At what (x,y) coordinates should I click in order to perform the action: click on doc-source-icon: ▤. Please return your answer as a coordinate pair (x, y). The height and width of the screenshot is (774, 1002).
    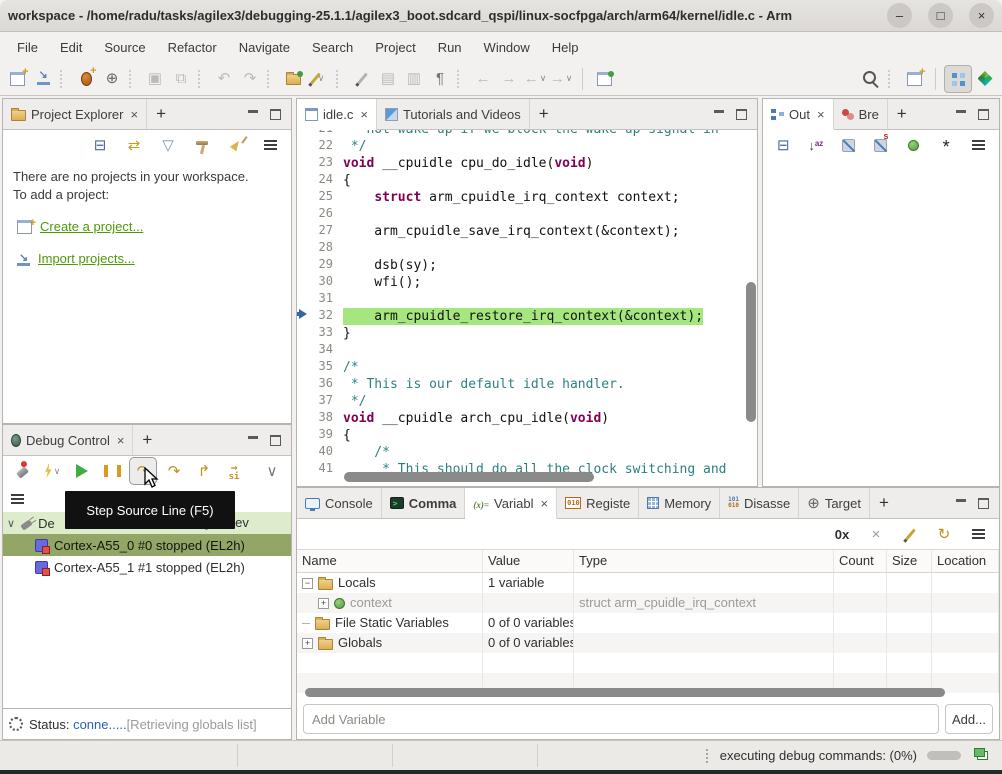
    Looking at the image, I should click on (388, 79).